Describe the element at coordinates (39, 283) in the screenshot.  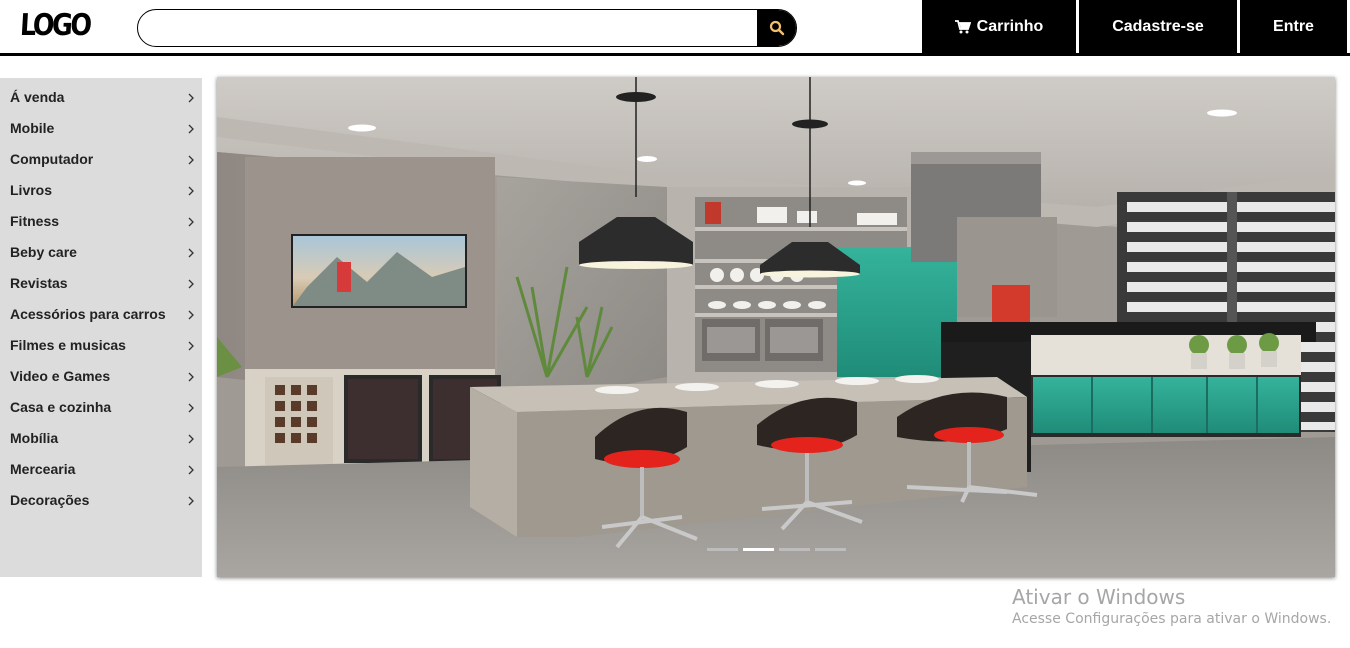
I see `sidebar-item-label: Revistas` at that location.